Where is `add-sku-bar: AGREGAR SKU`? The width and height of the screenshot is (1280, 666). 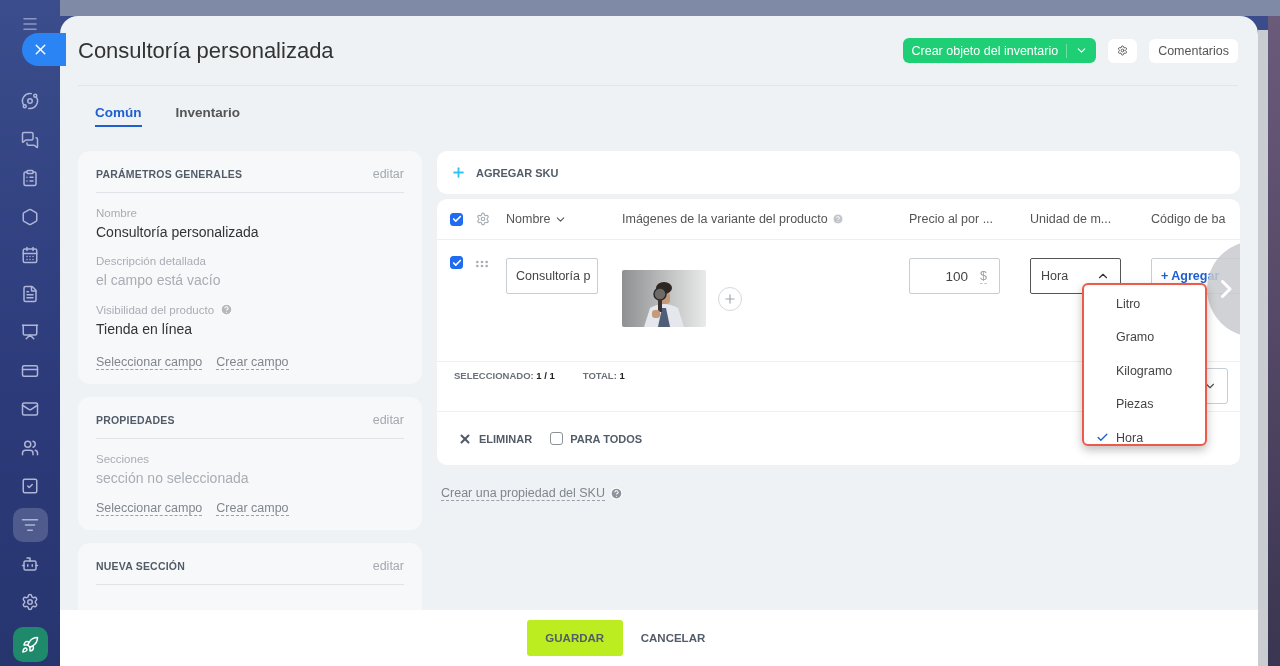 add-sku-bar: AGREGAR SKU is located at coordinates (838, 172).